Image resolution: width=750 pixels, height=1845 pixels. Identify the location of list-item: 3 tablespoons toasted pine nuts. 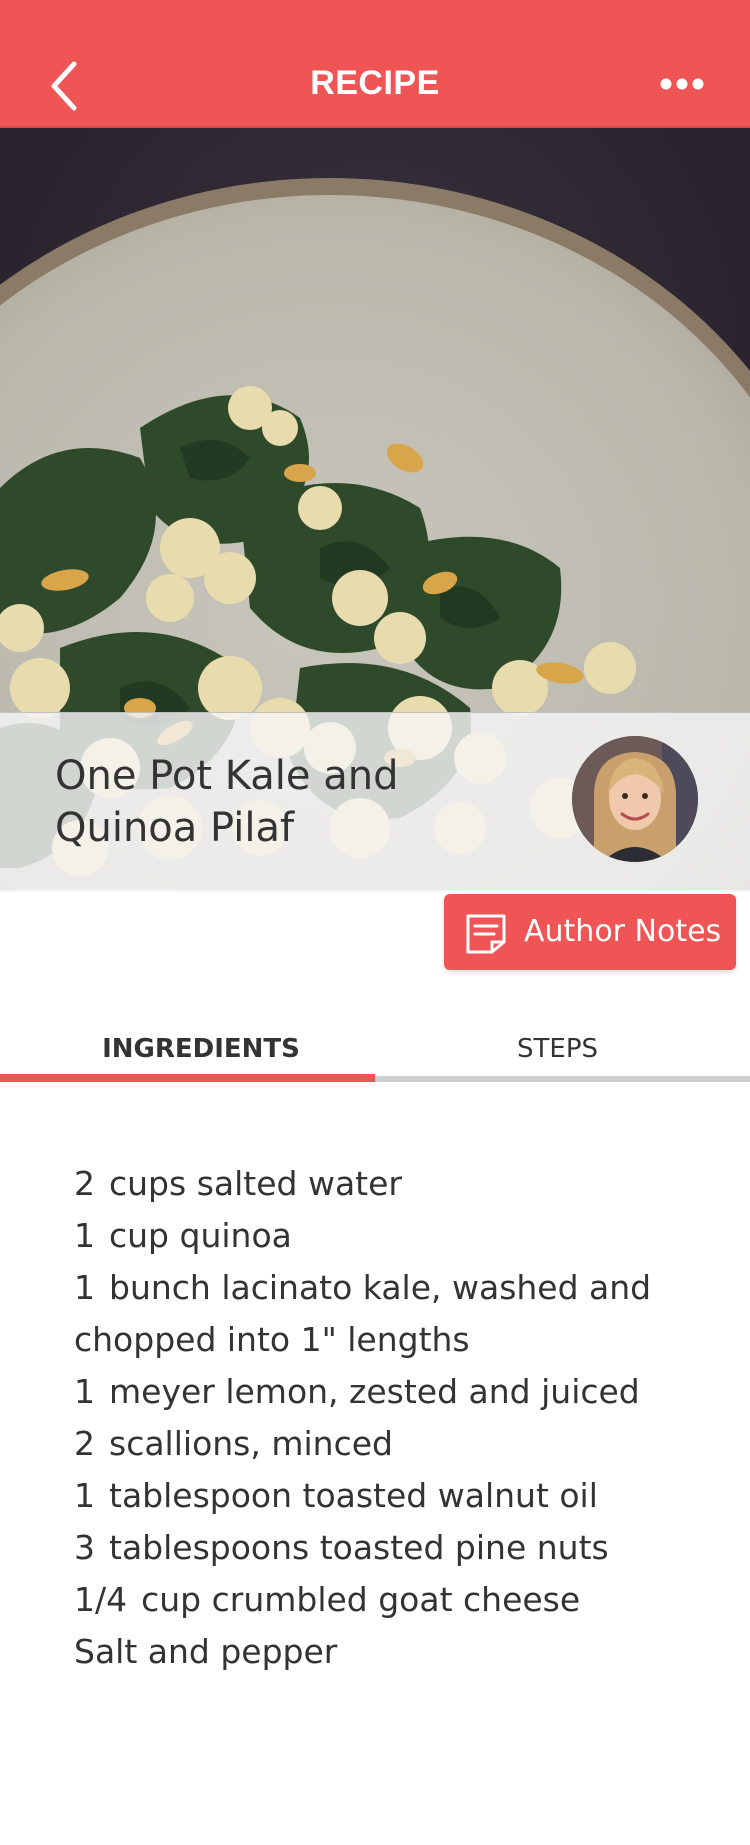
(384, 1548).